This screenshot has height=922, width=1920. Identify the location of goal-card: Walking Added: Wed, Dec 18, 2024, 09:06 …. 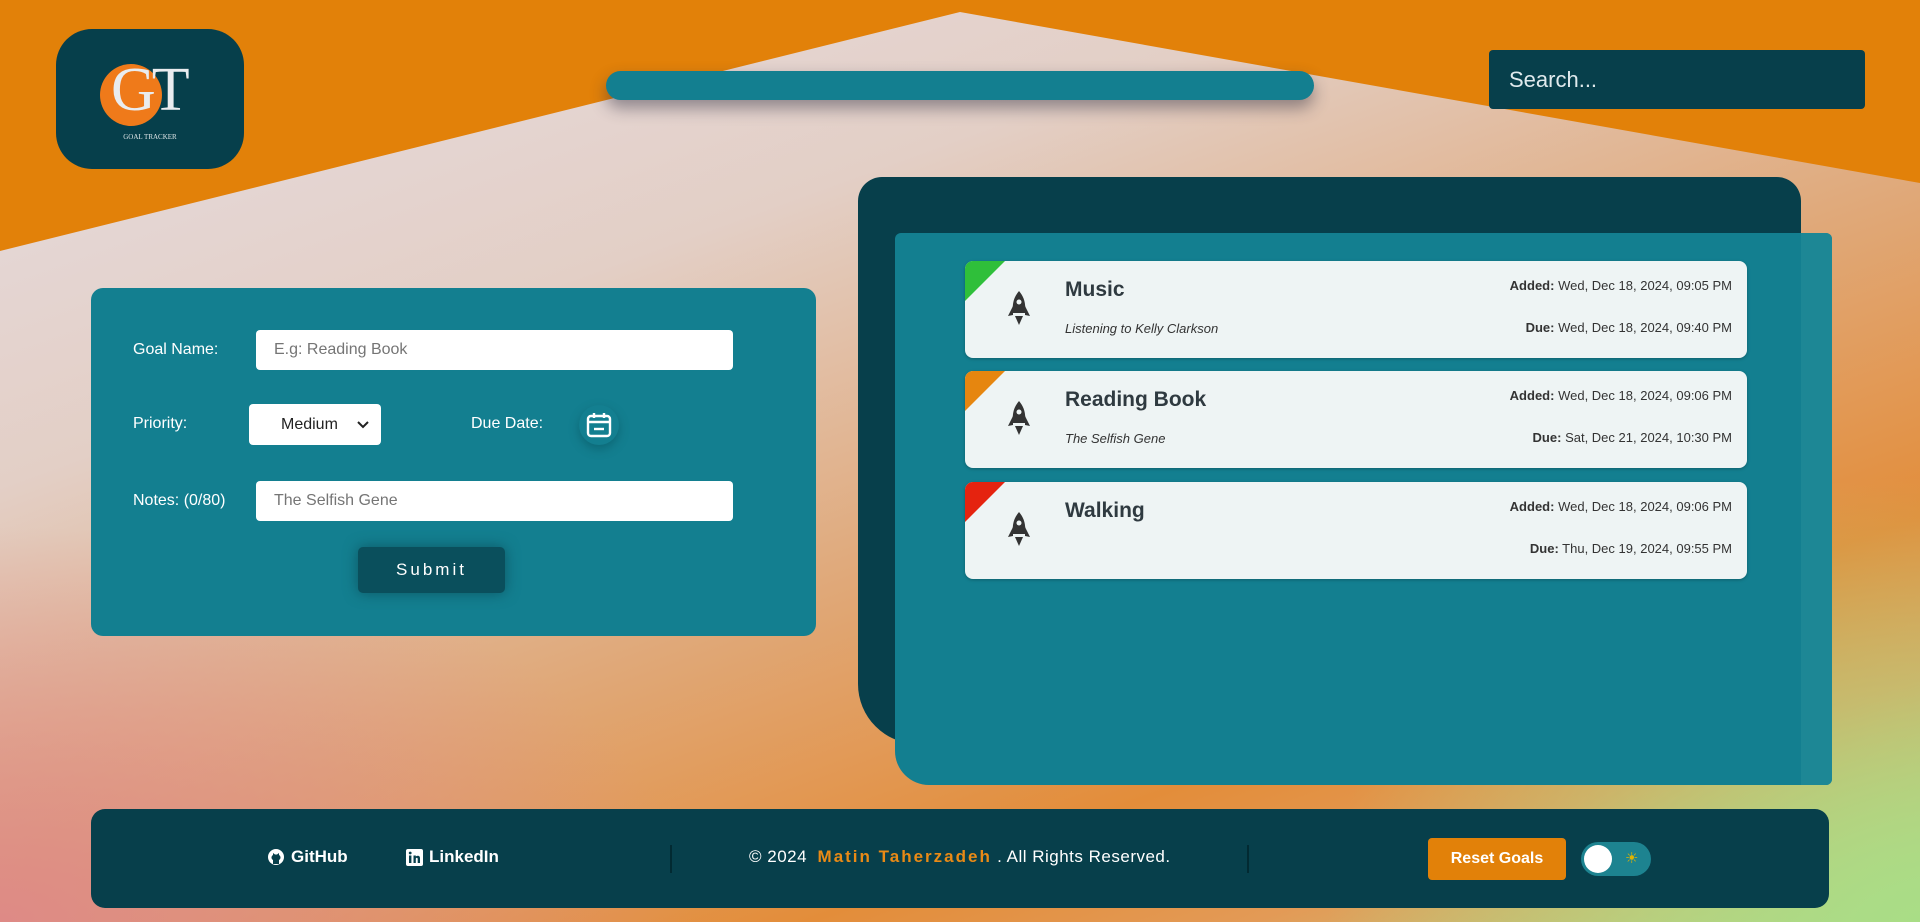
(1356, 530).